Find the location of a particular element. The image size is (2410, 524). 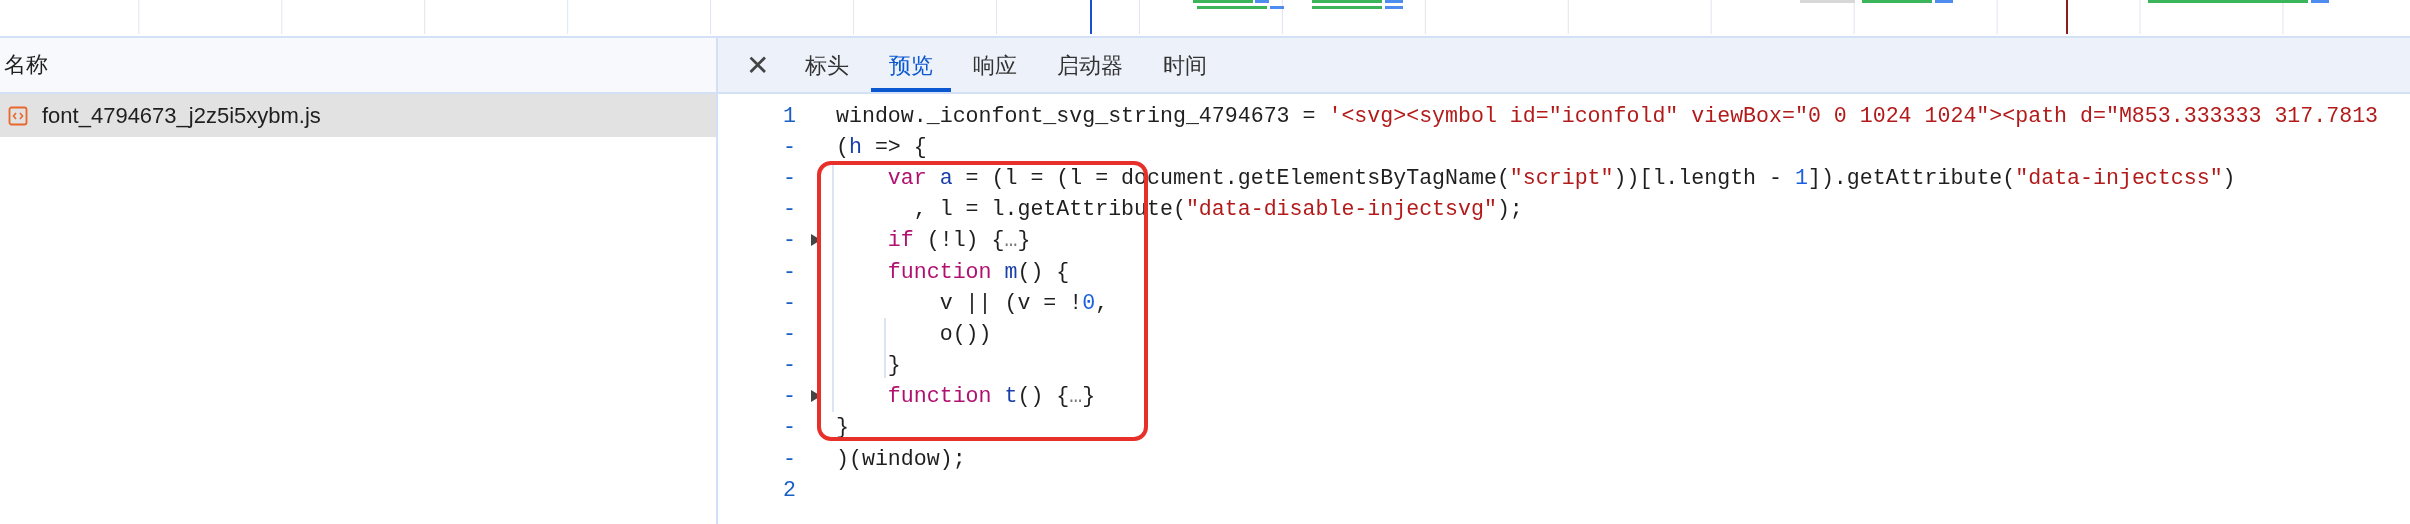

code-line: function t() {…} is located at coordinates (991, 396).